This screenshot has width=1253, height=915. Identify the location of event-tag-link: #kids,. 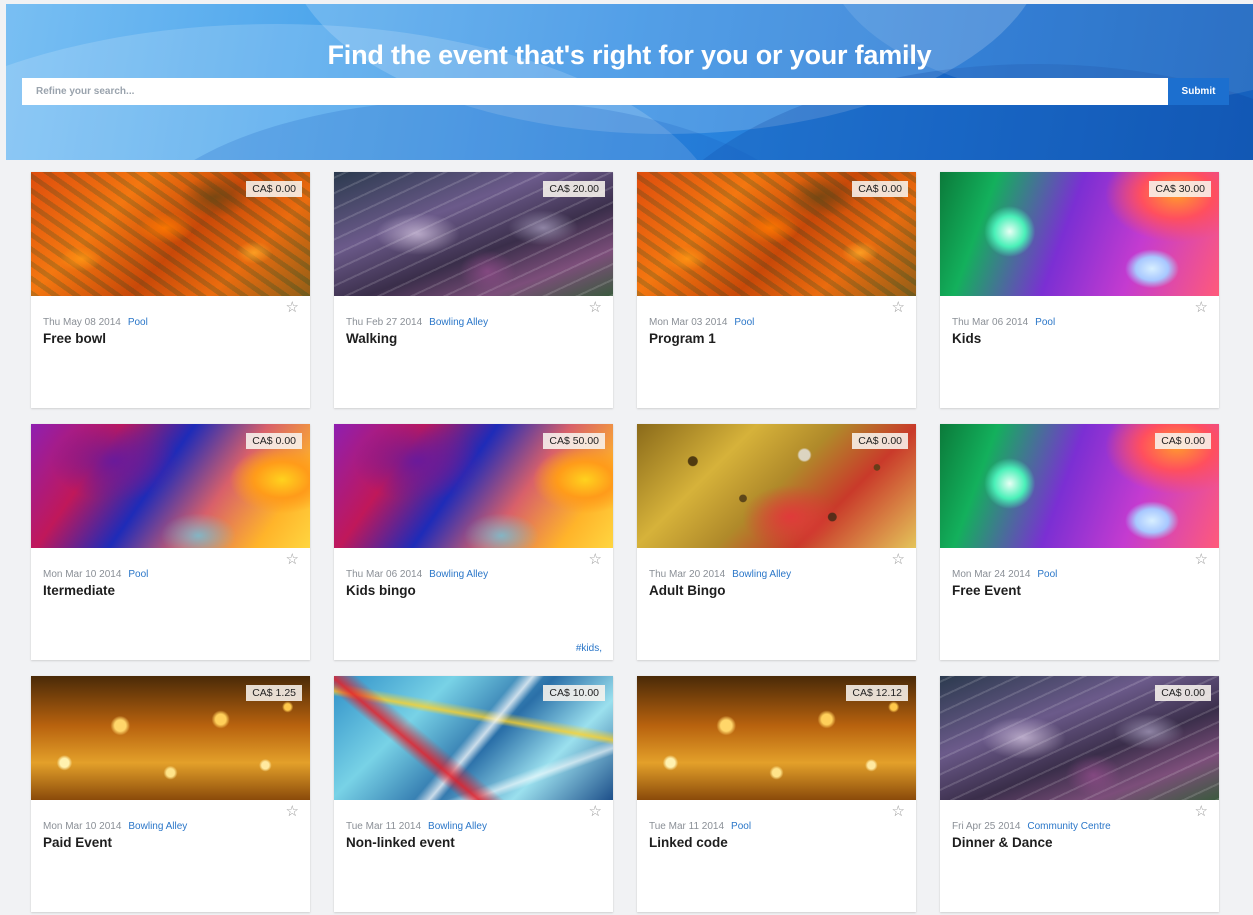
(589, 648).